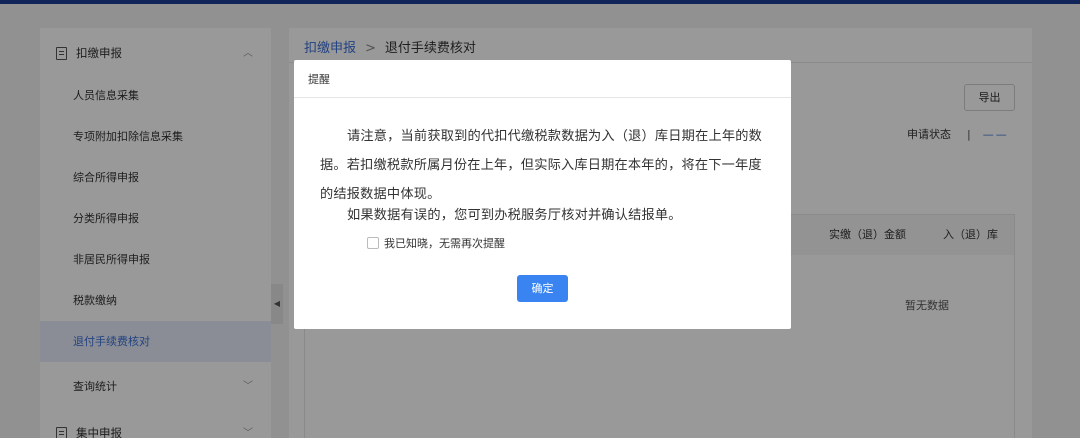  Describe the element at coordinates (319, 79) in the screenshot. I see `dialog-title: 提醒` at that location.